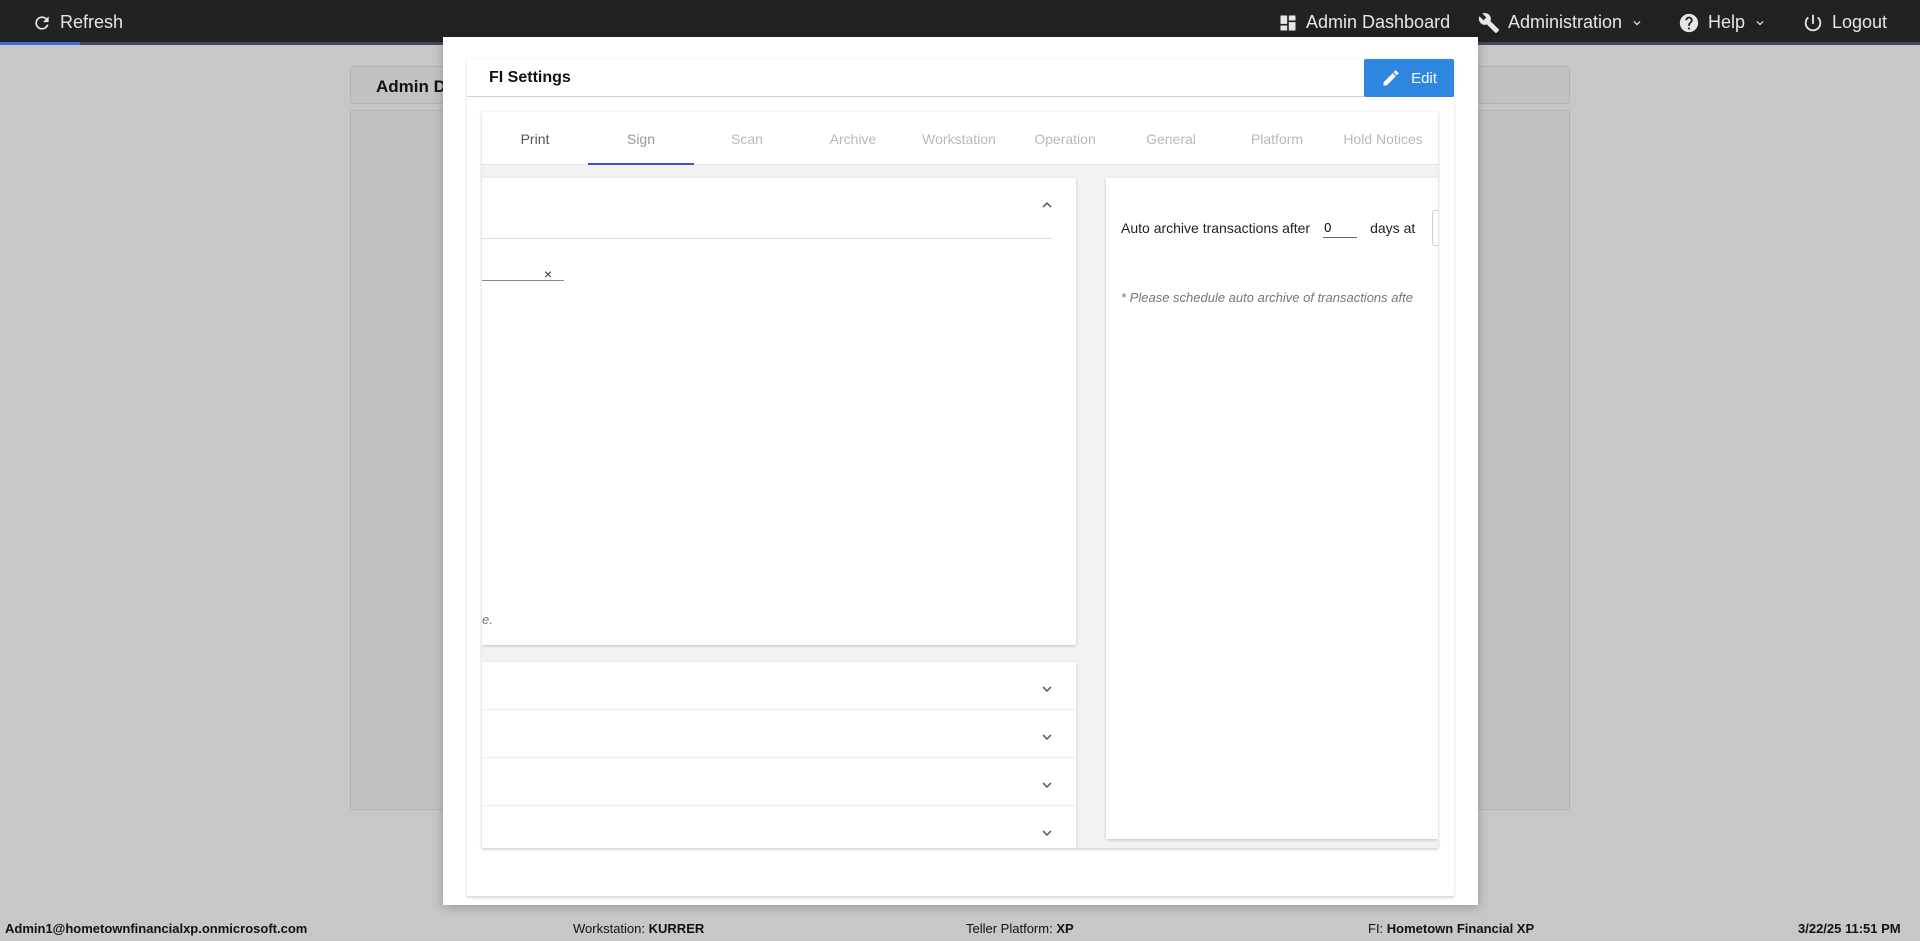 The height and width of the screenshot is (941, 1920). I want to click on auto-archive-row: Auto archive transactions after days at, so click(1268, 228).